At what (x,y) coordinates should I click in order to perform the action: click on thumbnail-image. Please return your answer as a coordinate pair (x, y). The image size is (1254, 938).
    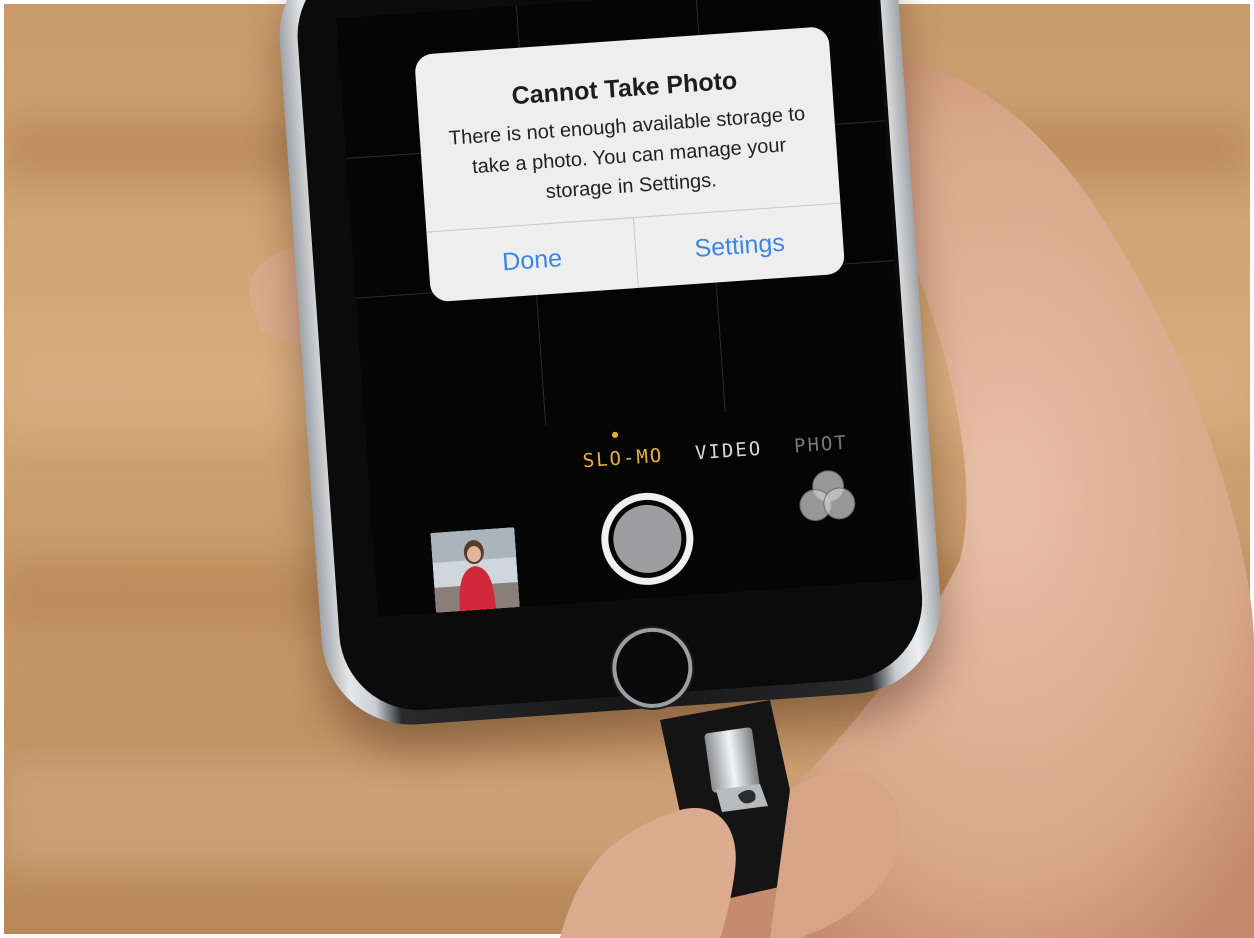
    Looking at the image, I should click on (475, 570).